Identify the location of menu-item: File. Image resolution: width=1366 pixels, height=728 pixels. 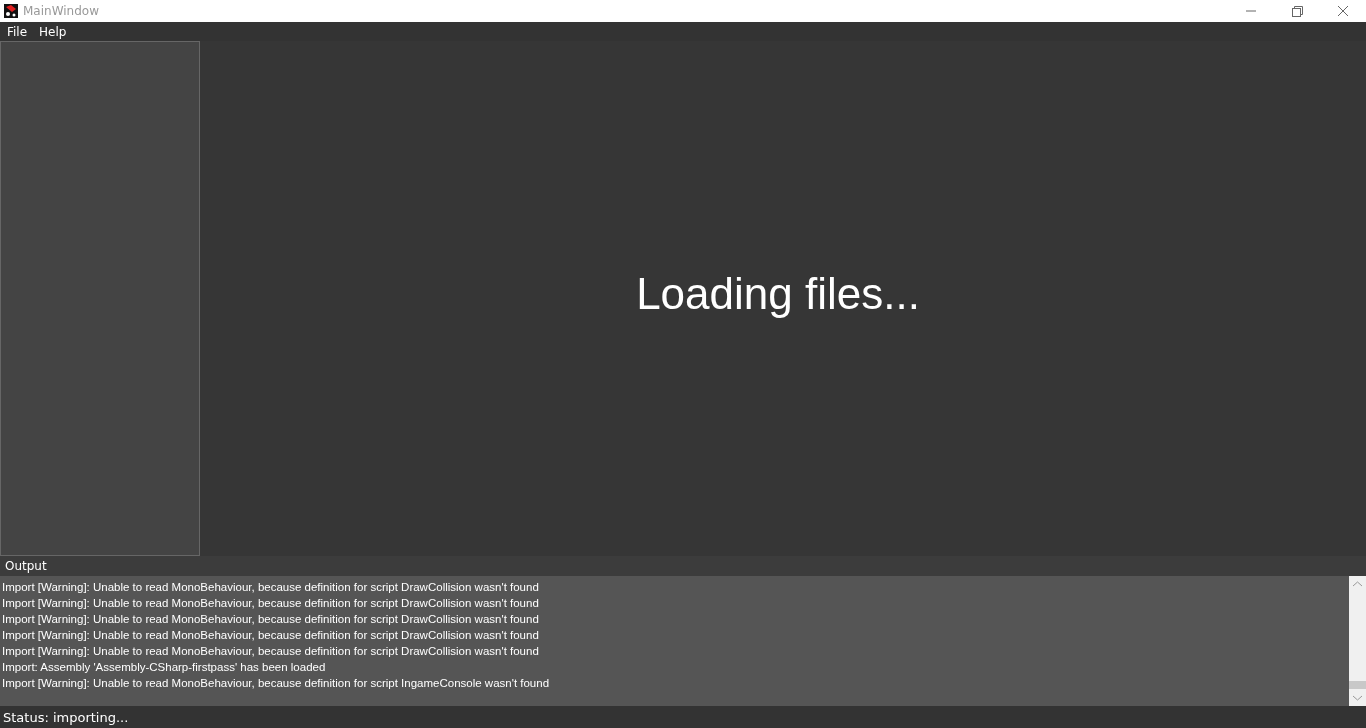
(17, 31).